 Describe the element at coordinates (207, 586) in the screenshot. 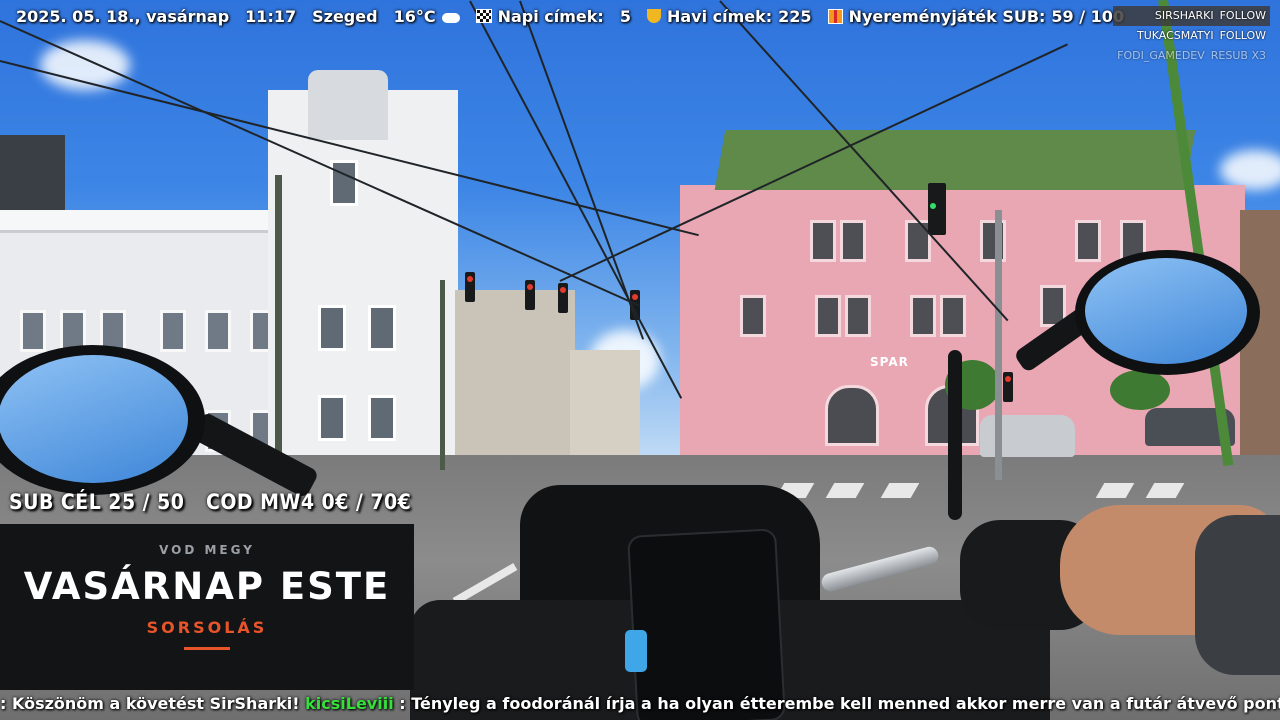

I see `promo-title: VASÁRNAP ESTE` at that location.